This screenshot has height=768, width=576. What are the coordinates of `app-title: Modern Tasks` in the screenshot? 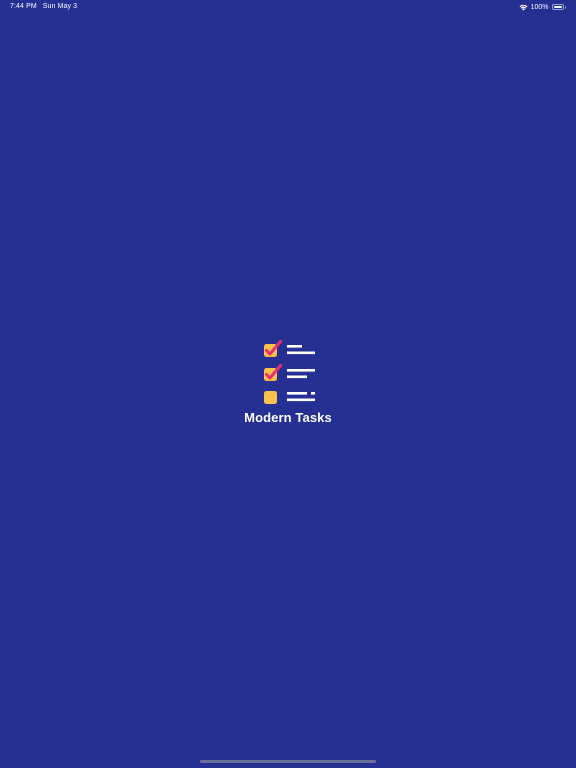 It's located at (288, 417).